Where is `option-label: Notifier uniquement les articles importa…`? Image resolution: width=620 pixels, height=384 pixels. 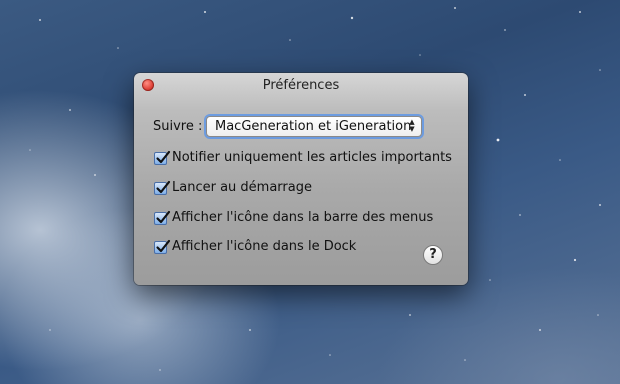 option-label: Notifier uniquement les articles importa… is located at coordinates (312, 157).